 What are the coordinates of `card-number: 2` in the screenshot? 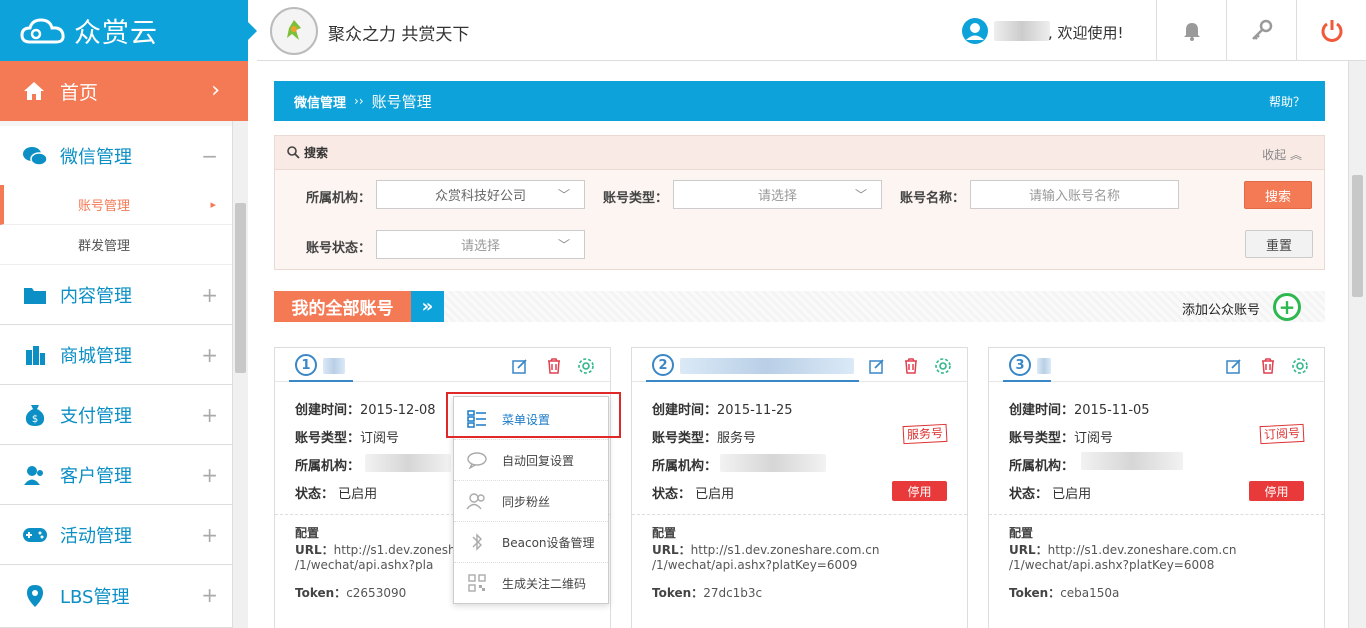 It's located at (663, 365).